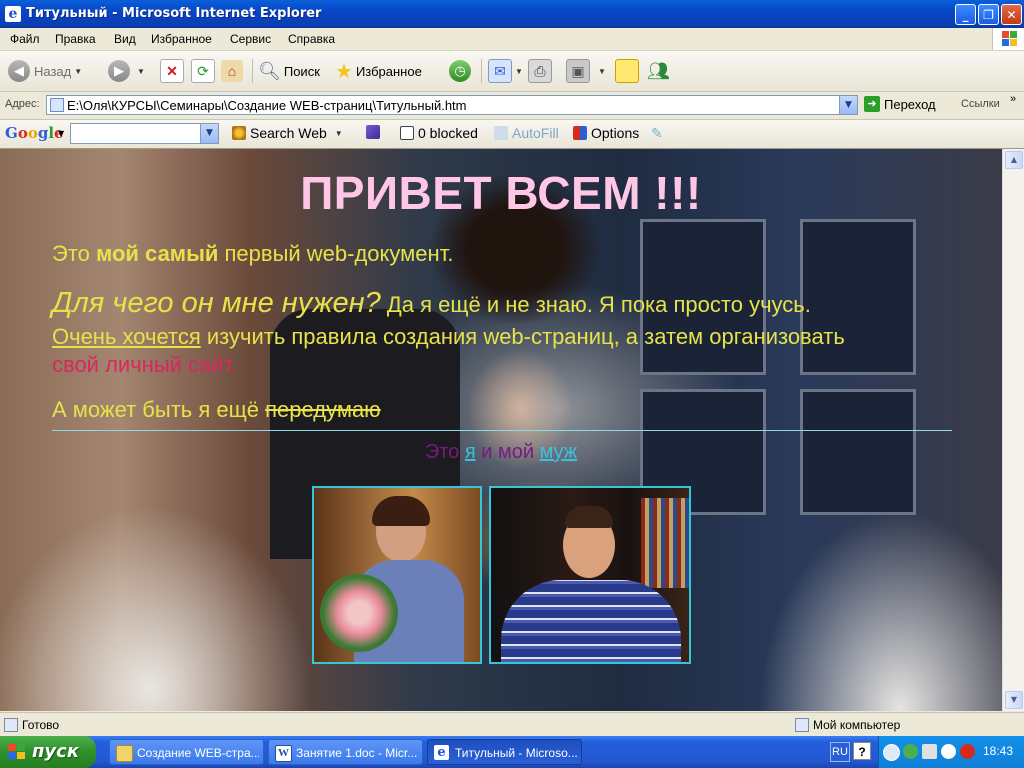 This screenshot has height=768, width=1024. I want to click on edit-page-icon: ▣, so click(578, 71).